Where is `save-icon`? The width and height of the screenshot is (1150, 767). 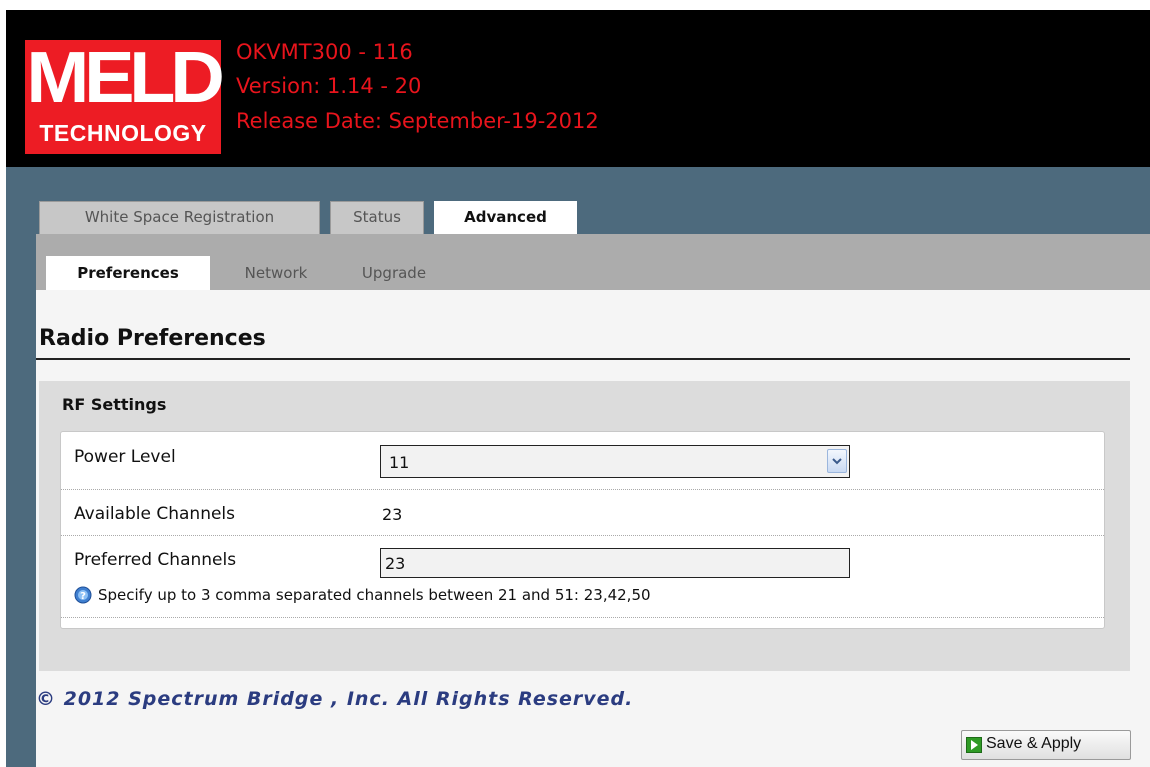
save-icon is located at coordinates (974, 745).